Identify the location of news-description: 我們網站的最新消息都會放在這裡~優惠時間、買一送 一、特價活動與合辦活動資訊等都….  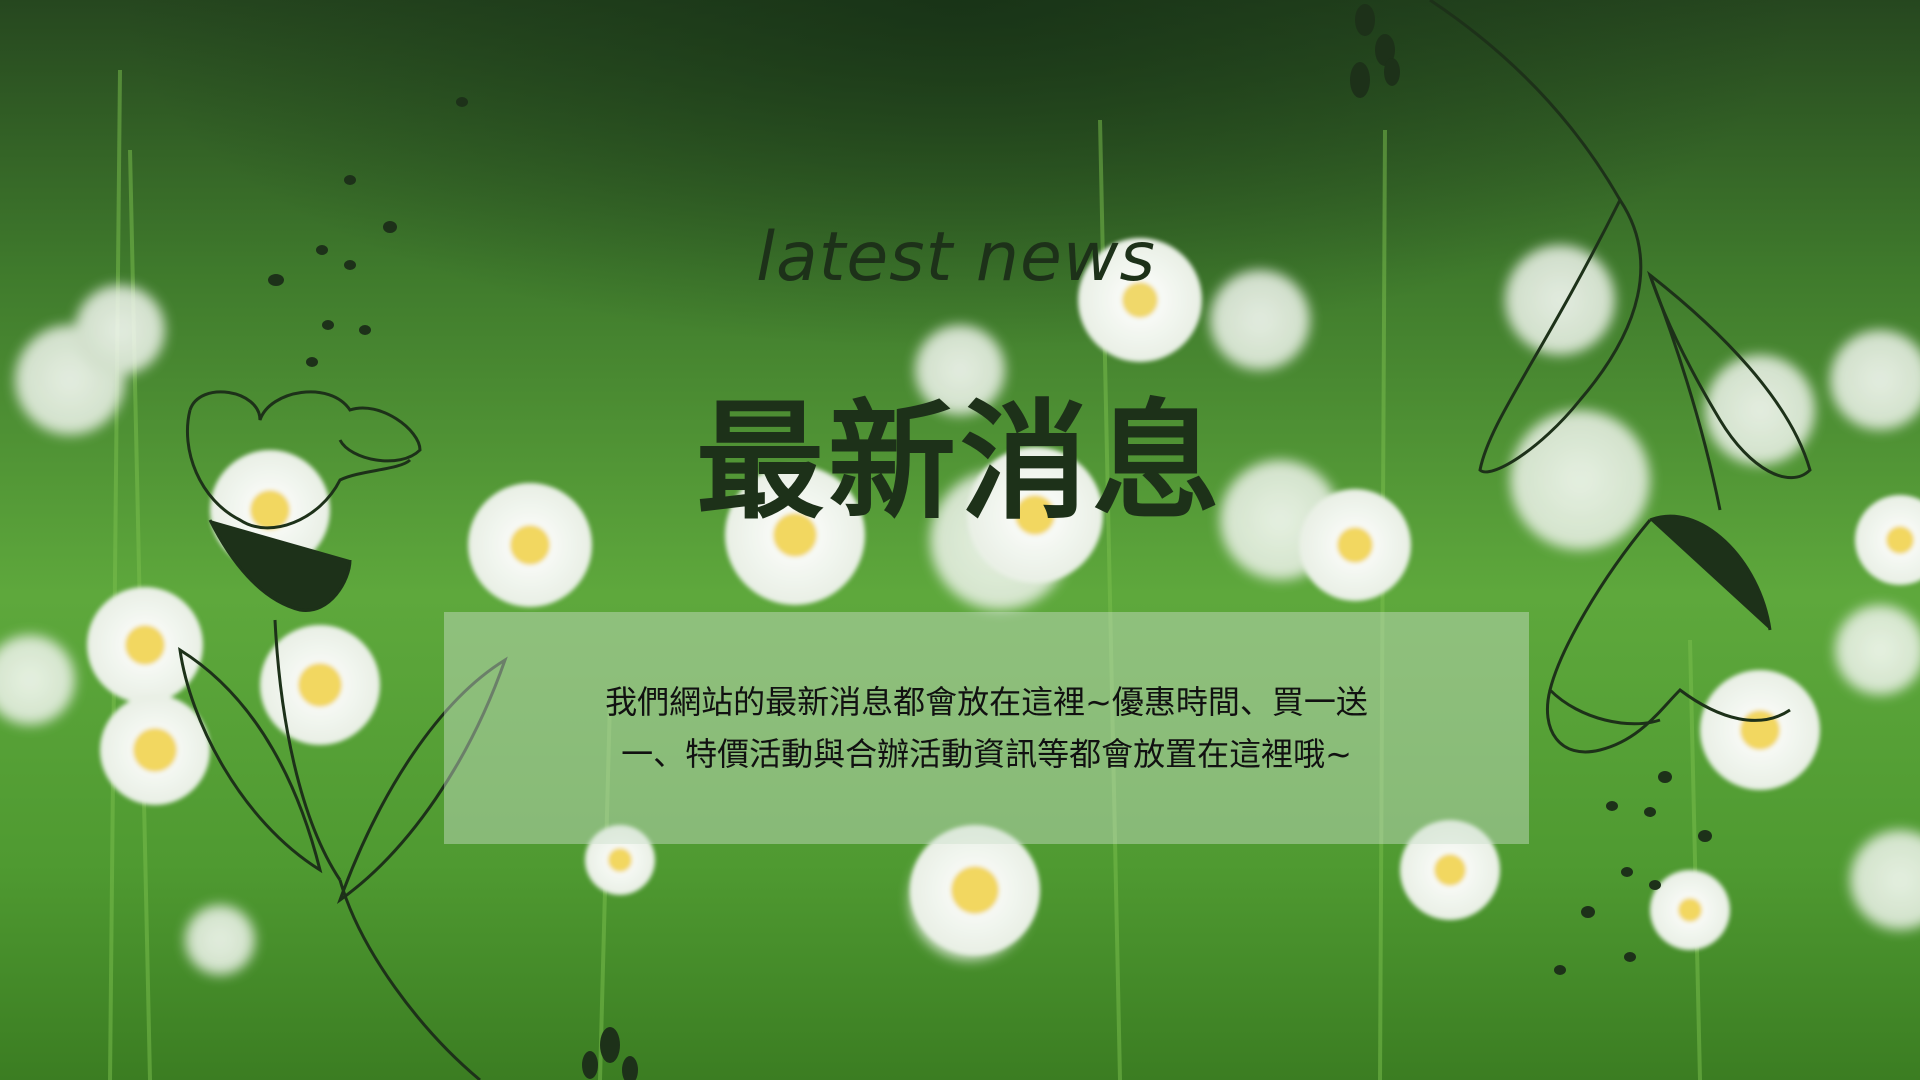
(986, 728).